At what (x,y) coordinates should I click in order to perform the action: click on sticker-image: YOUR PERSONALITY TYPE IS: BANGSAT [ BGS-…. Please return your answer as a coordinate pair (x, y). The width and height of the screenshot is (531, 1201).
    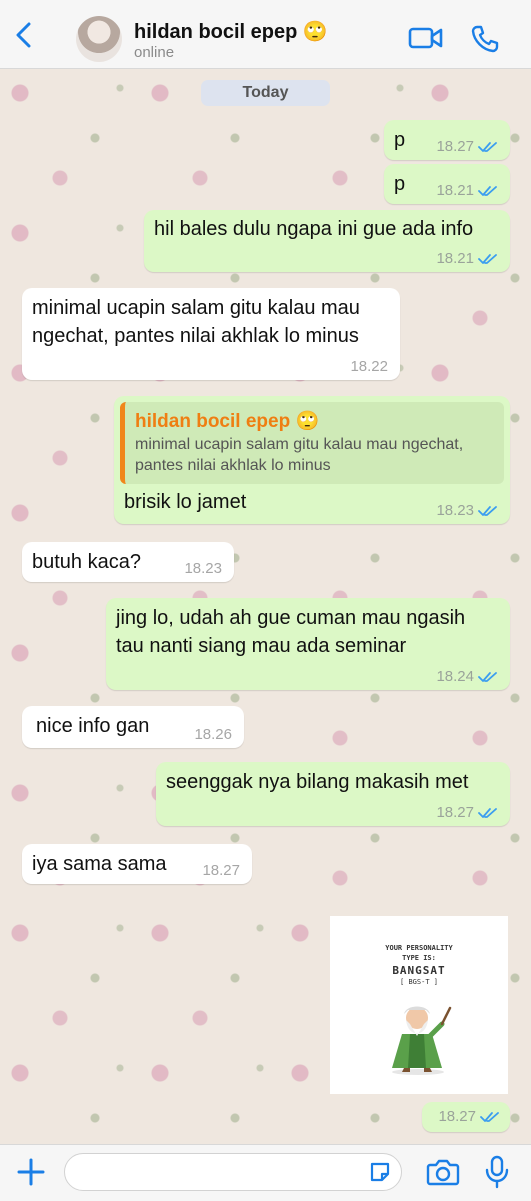
    Looking at the image, I should click on (419, 1005).